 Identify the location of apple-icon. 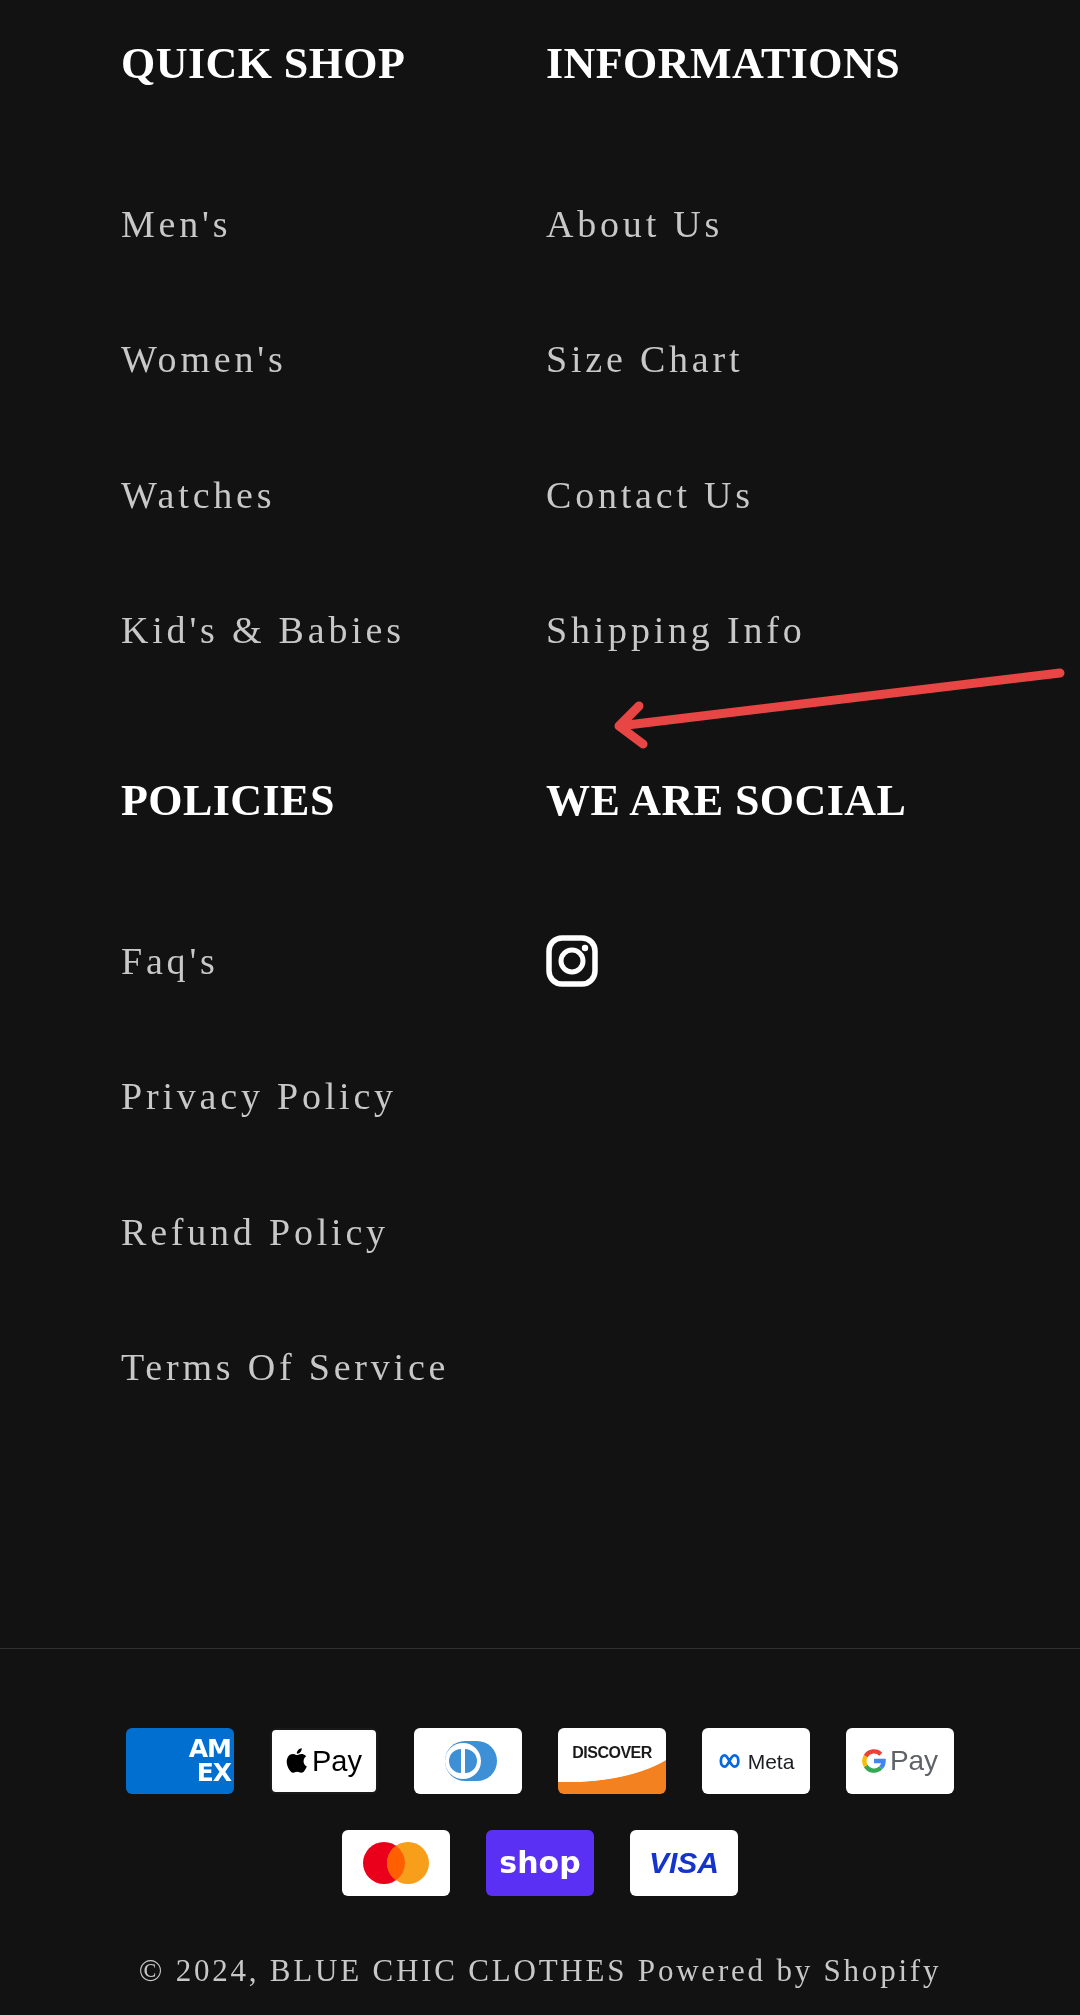
(297, 1761).